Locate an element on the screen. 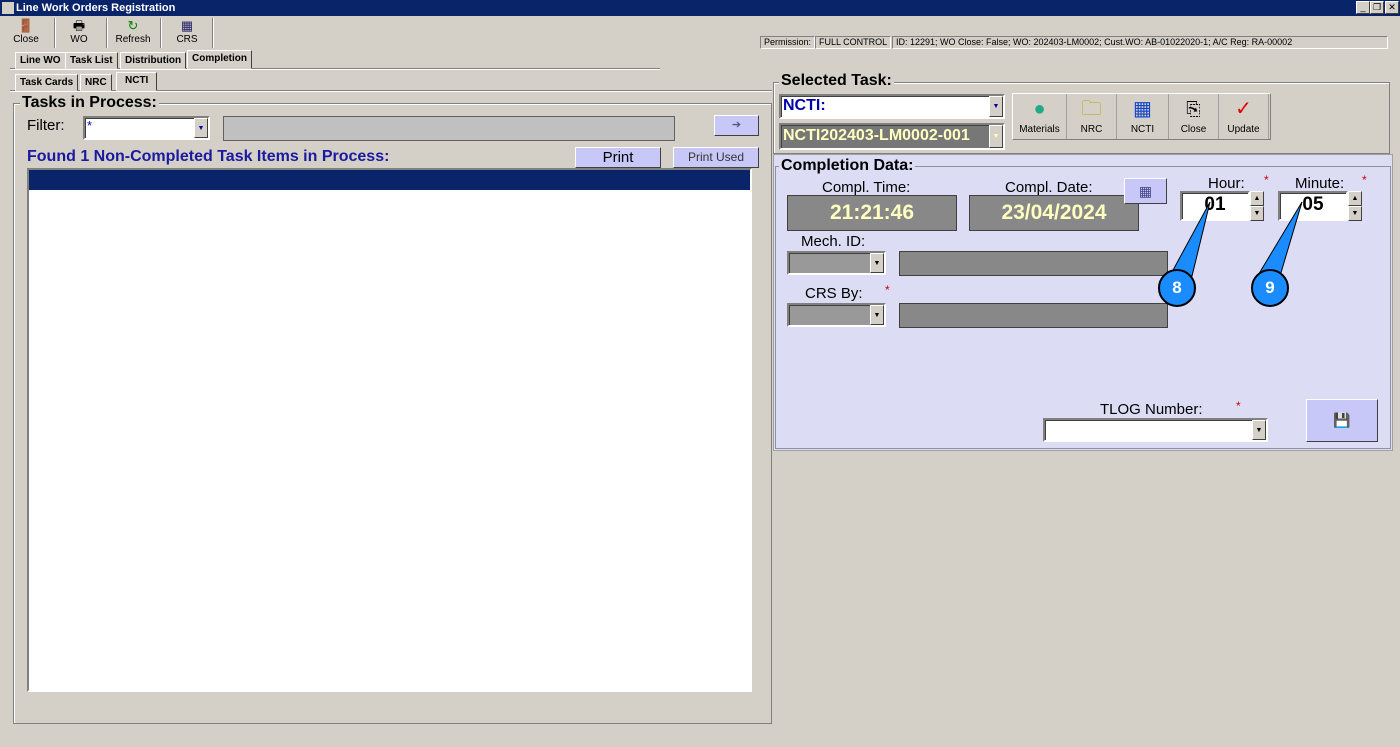 This screenshot has height=747, width=1400. update-button: ✓ Update is located at coordinates (1244, 116).